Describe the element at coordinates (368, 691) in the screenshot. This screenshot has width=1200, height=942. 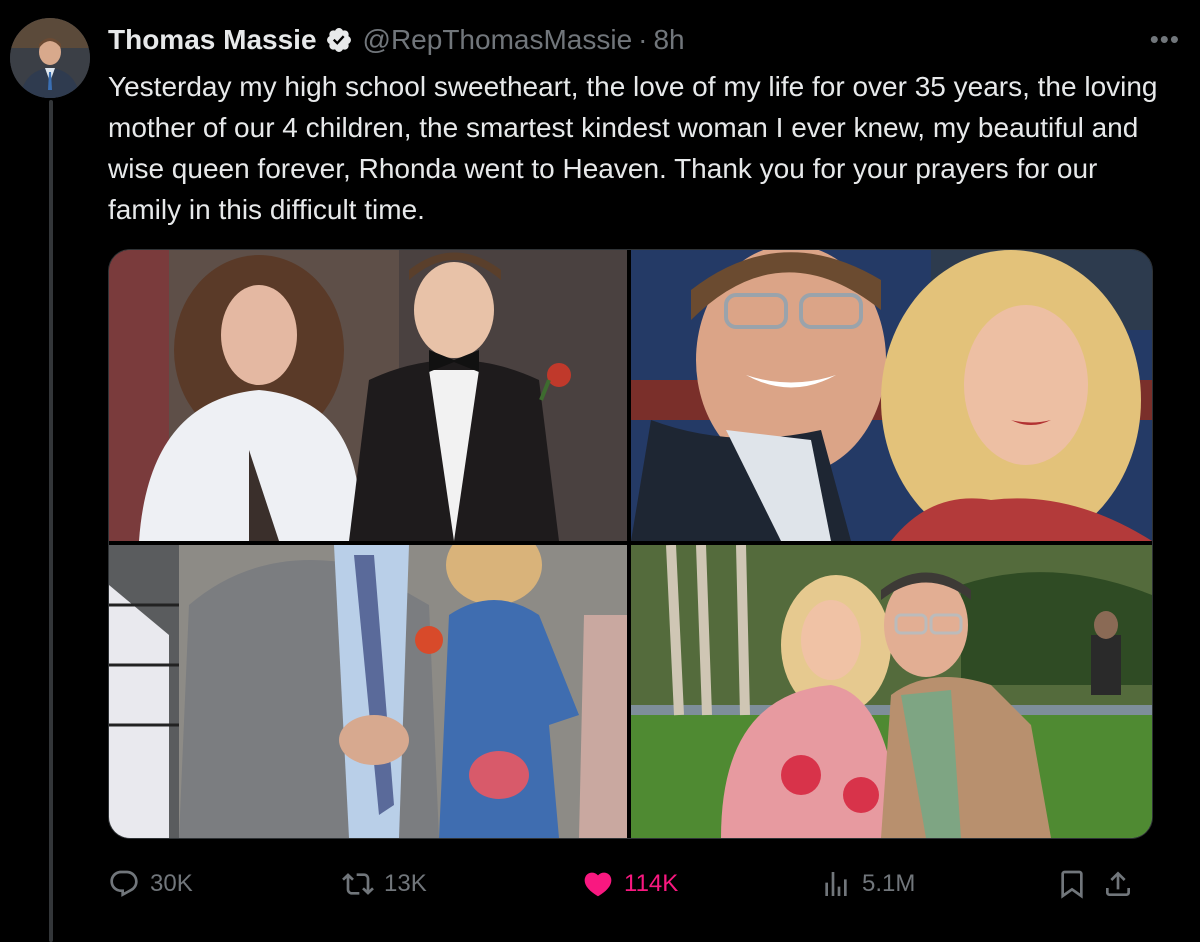
I see `photo-wedding-couple` at that location.